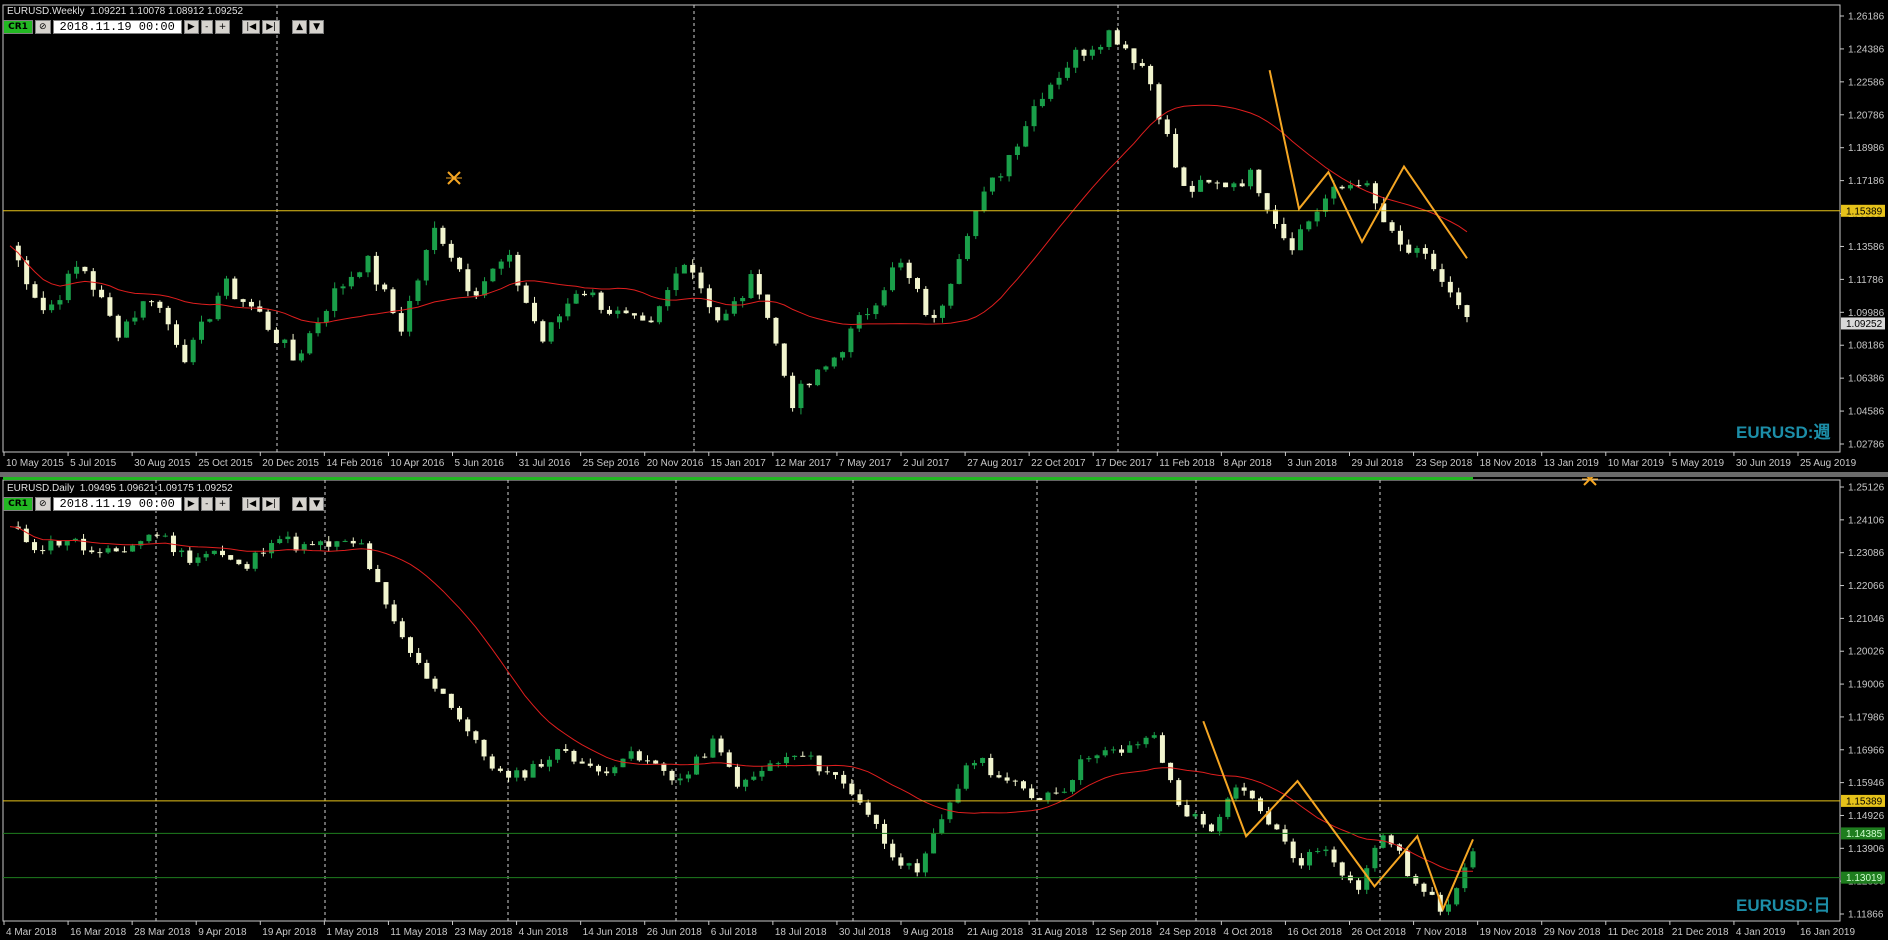  Describe the element at coordinates (1444, 463) in the screenshot. I see `x-tick-label: 23 Sep 2018` at that location.